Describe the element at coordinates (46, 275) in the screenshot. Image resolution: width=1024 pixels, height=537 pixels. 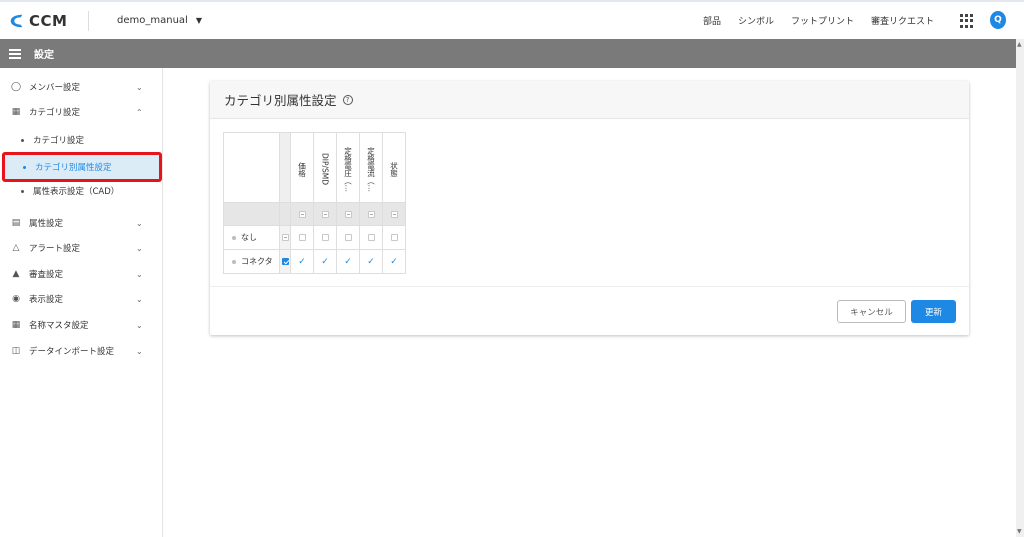
I see `sidebar-item-label: 審査設定` at that location.